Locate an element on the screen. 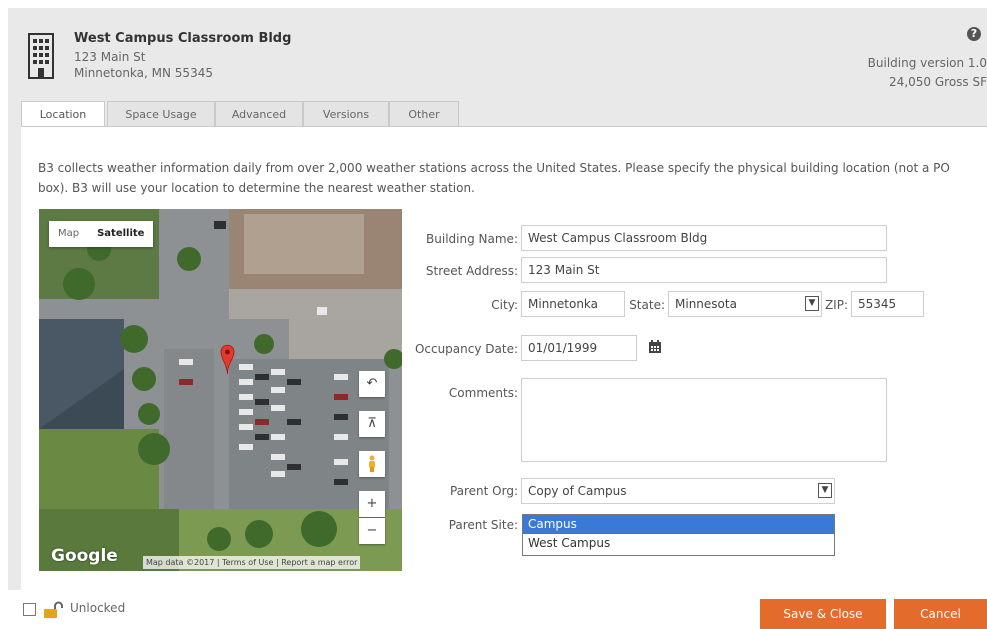 The width and height of the screenshot is (987, 629). calendar-icon is located at coordinates (655, 347).